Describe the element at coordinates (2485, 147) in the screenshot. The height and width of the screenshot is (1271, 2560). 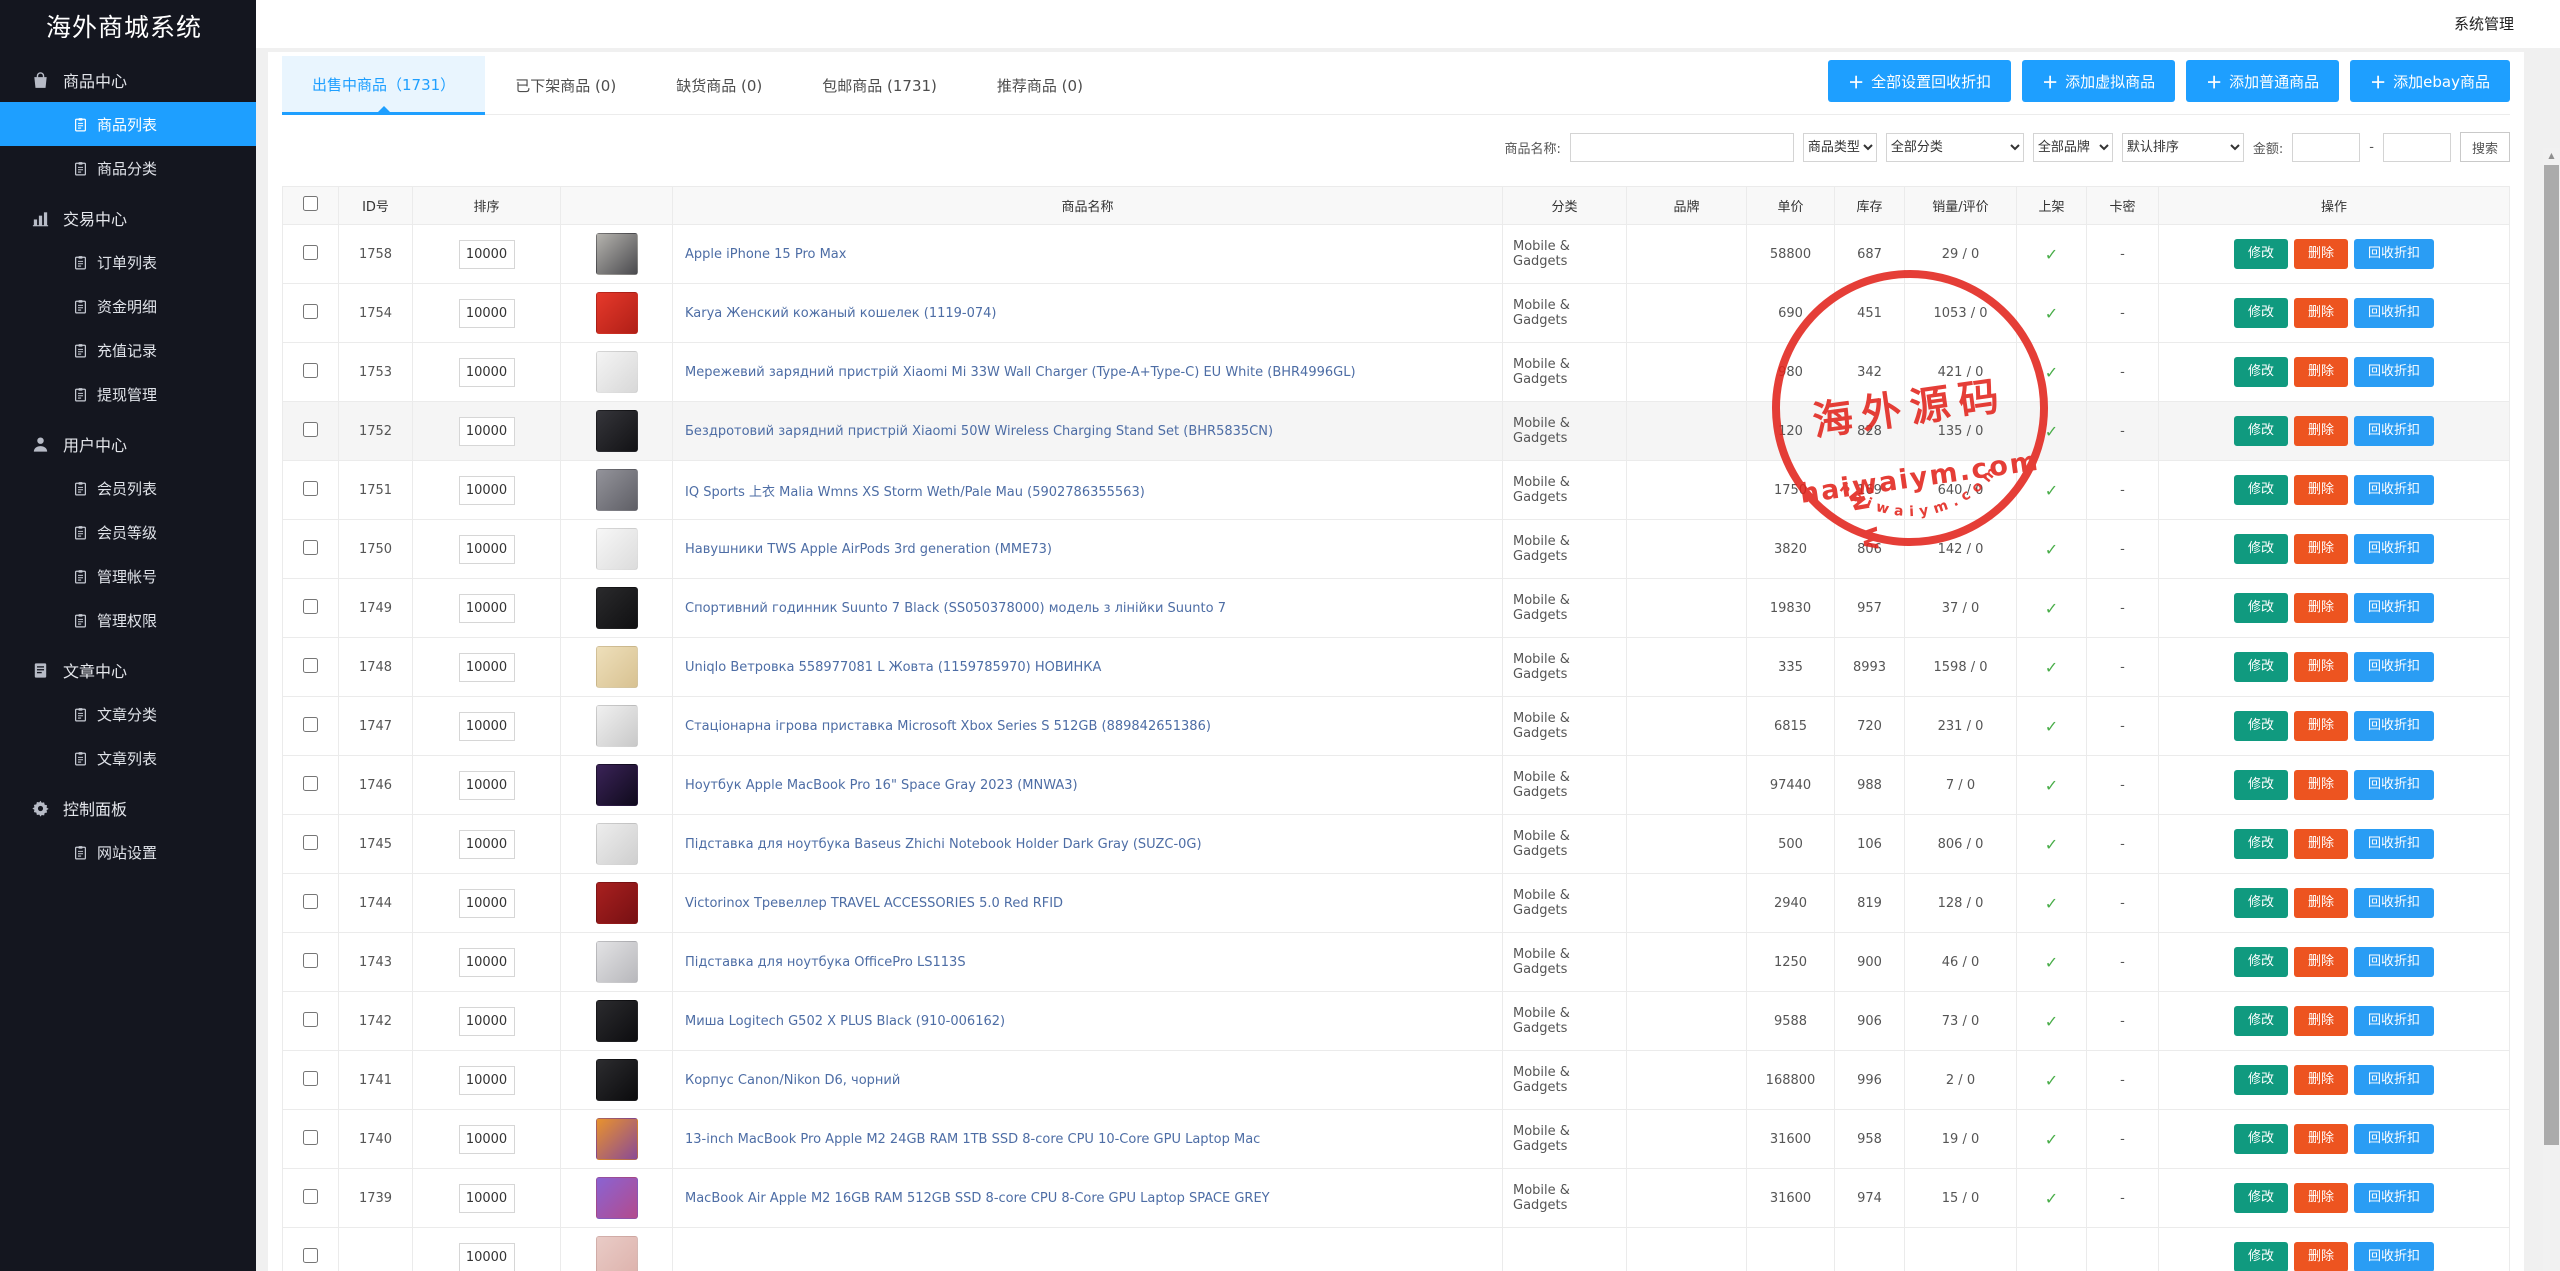
I see `search-button: 搜索` at that location.